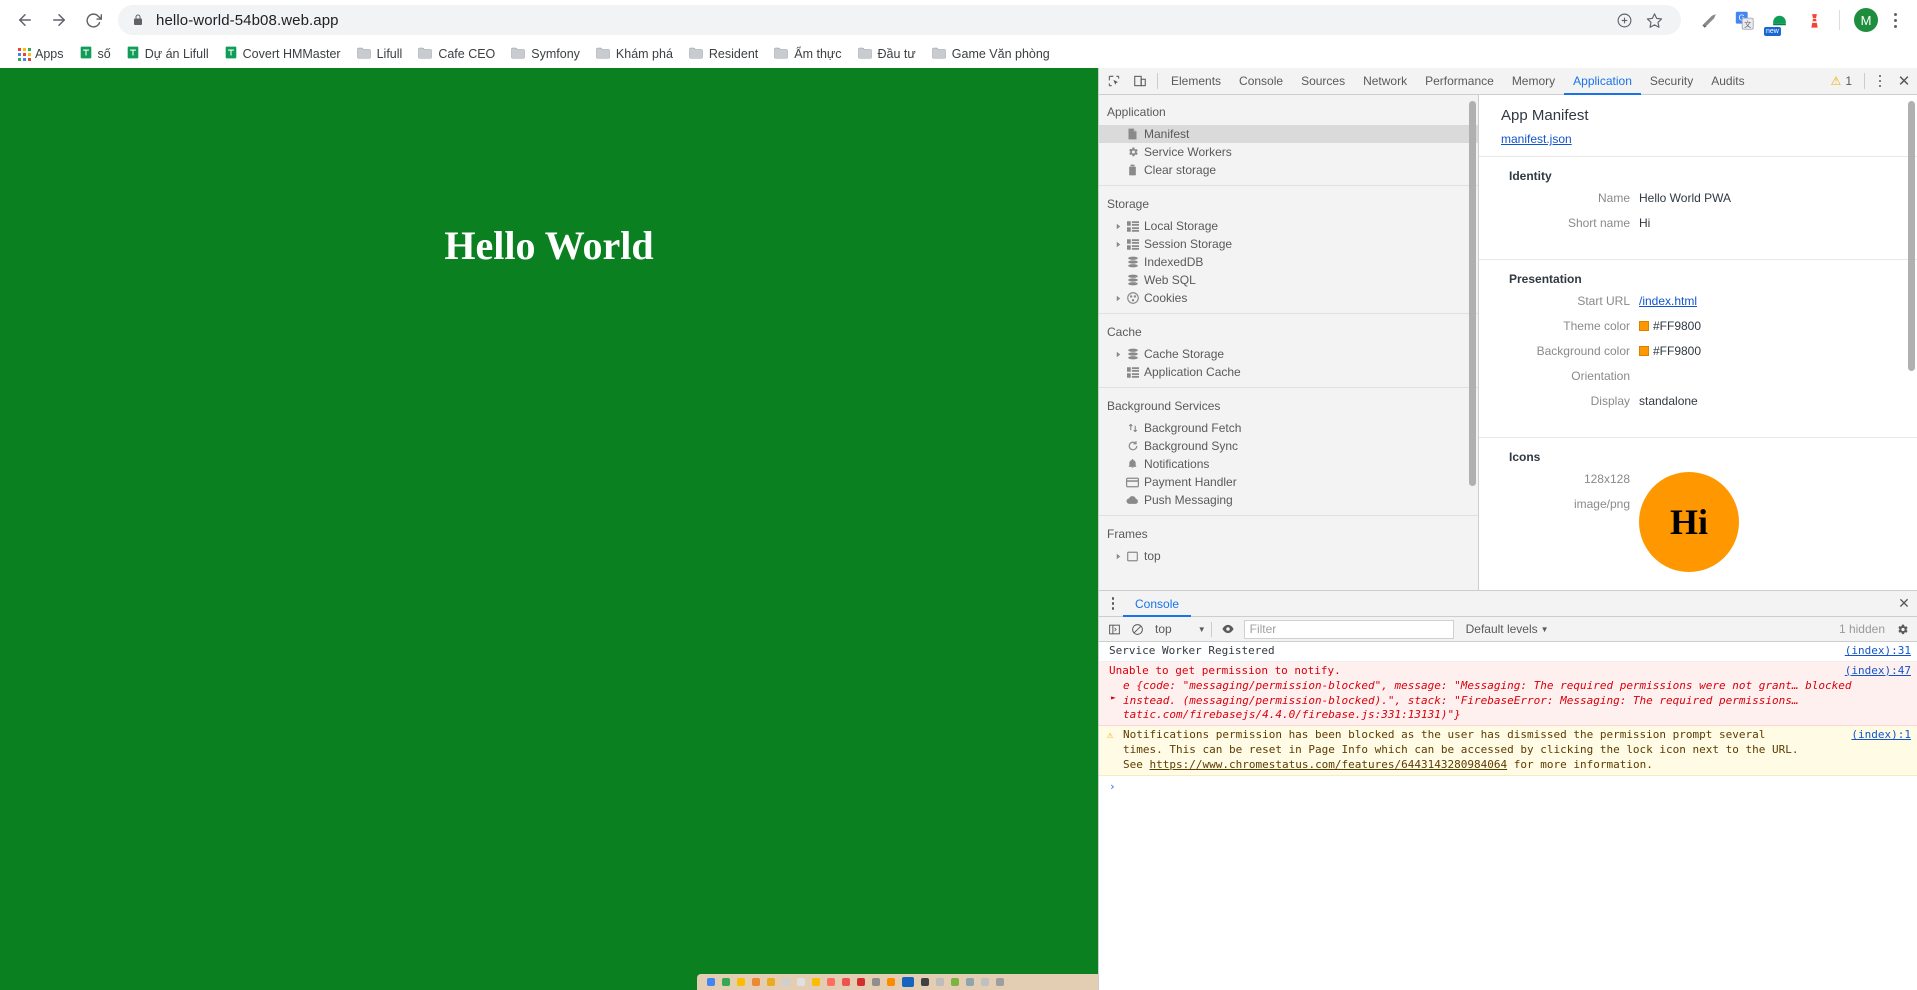 The width and height of the screenshot is (1917, 990). I want to click on execution-context-selector: top ▼, so click(1180, 629).